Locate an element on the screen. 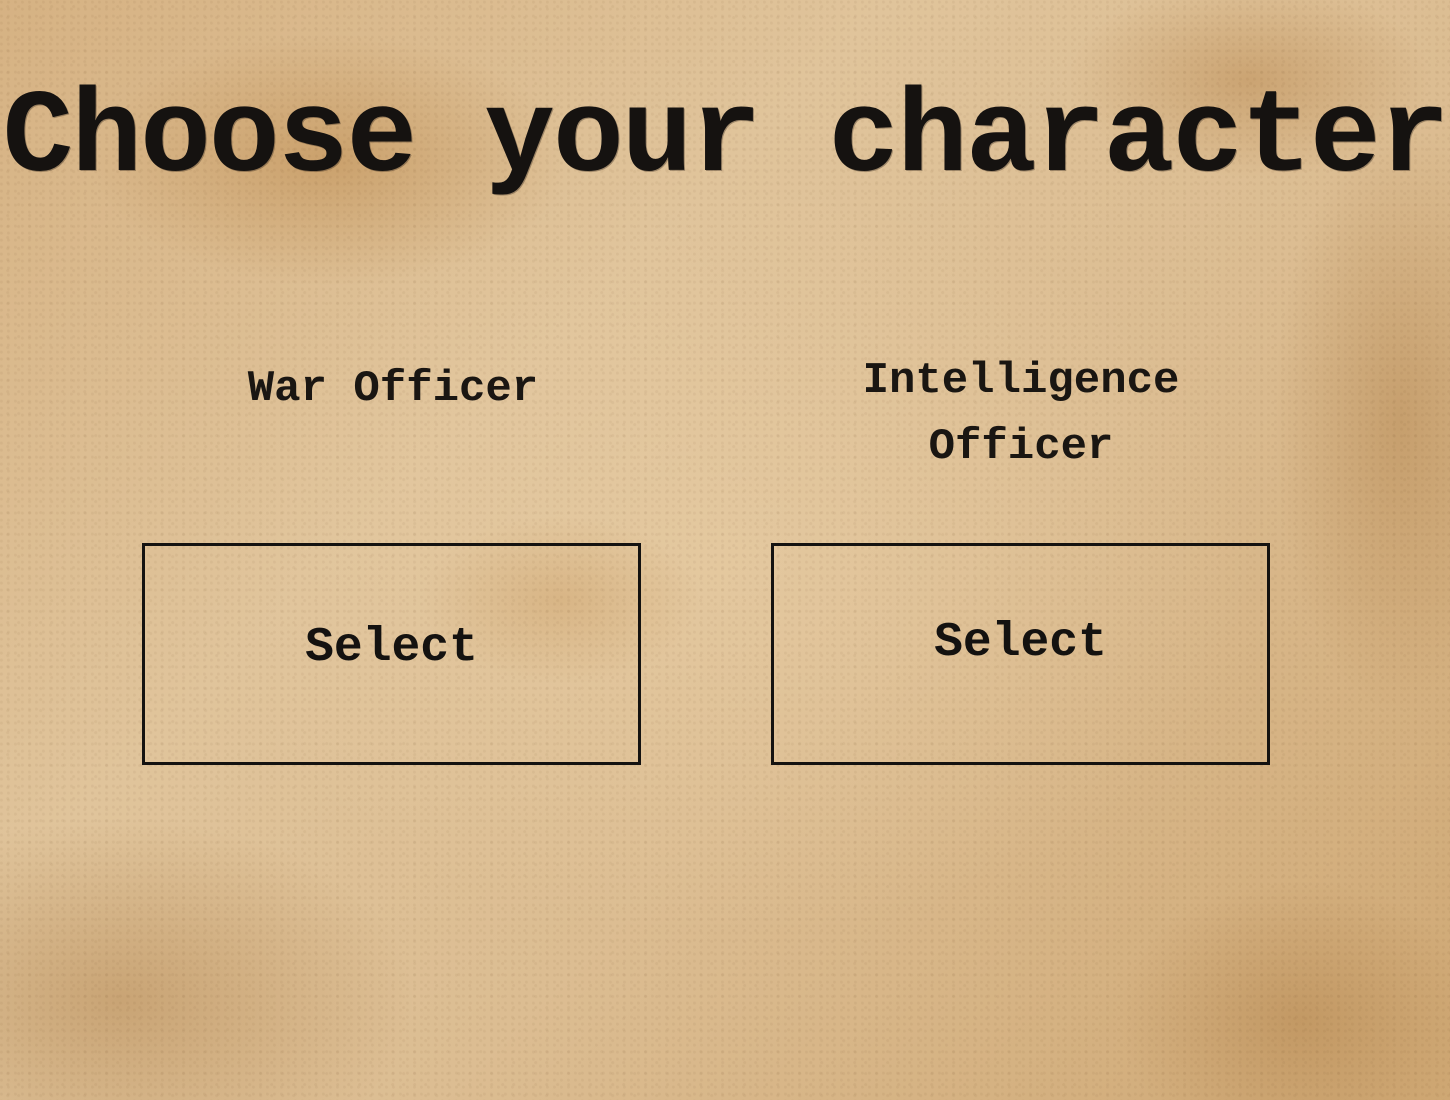 The image size is (1450, 1100). select-war-officer-button: Select is located at coordinates (391, 654).